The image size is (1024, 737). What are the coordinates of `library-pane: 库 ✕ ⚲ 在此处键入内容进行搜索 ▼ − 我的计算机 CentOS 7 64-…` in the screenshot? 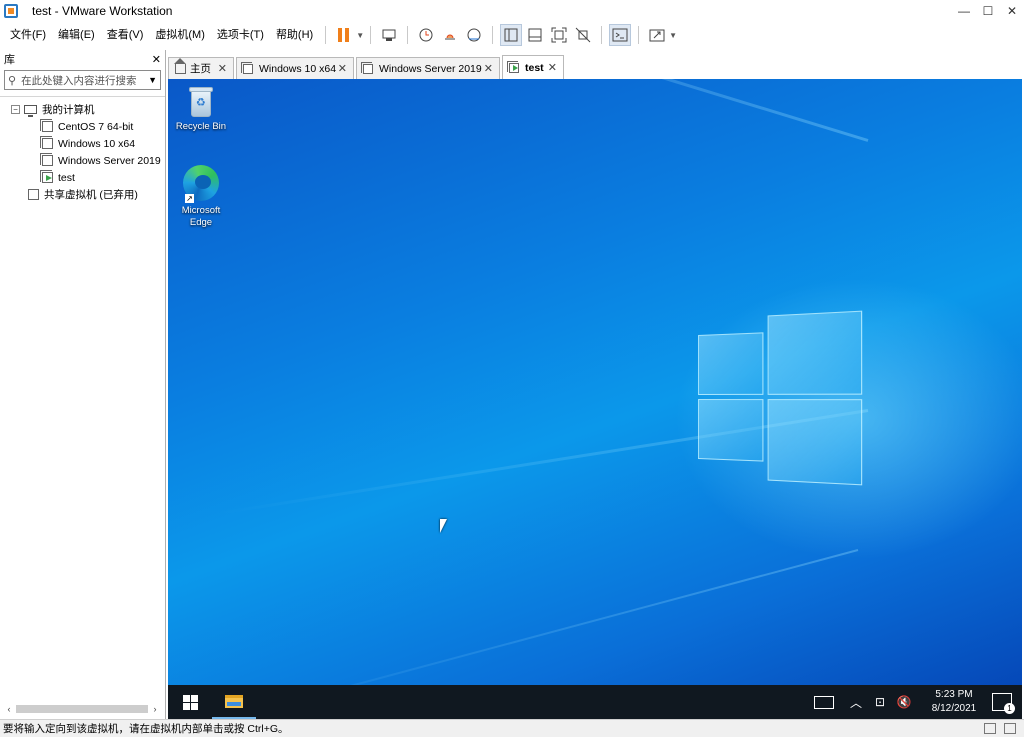 It's located at (83, 384).